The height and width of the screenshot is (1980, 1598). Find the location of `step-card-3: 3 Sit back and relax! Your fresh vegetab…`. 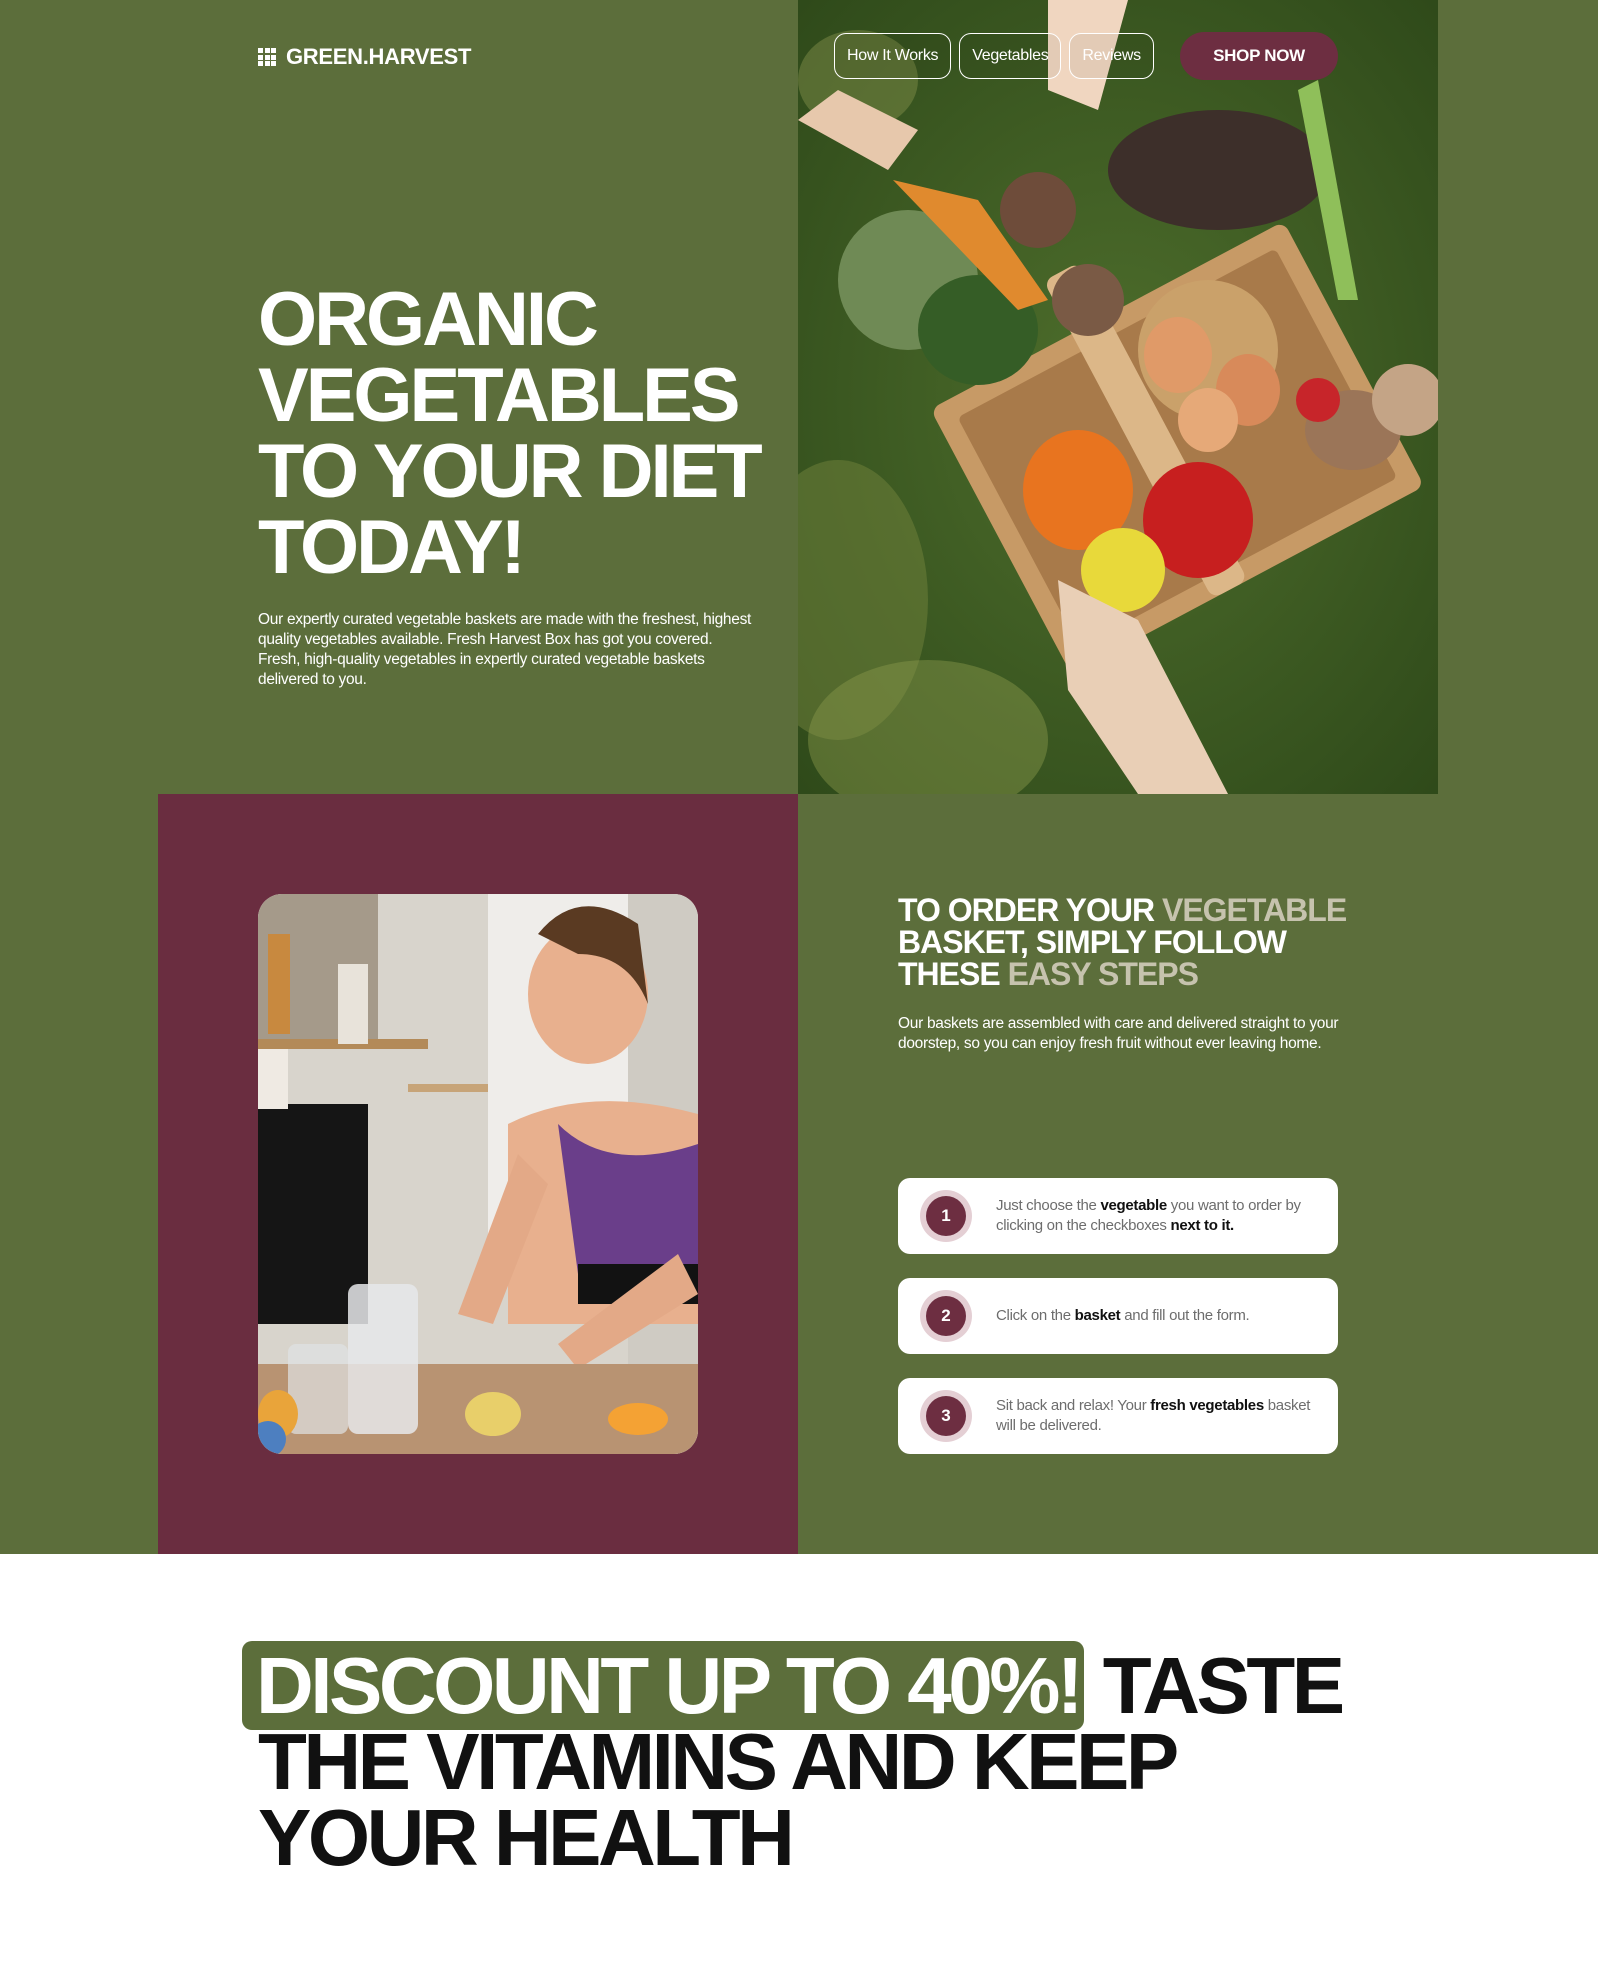

step-card-3: 3 Sit back and relax! Your fresh vegetab… is located at coordinates (1118, 1416).